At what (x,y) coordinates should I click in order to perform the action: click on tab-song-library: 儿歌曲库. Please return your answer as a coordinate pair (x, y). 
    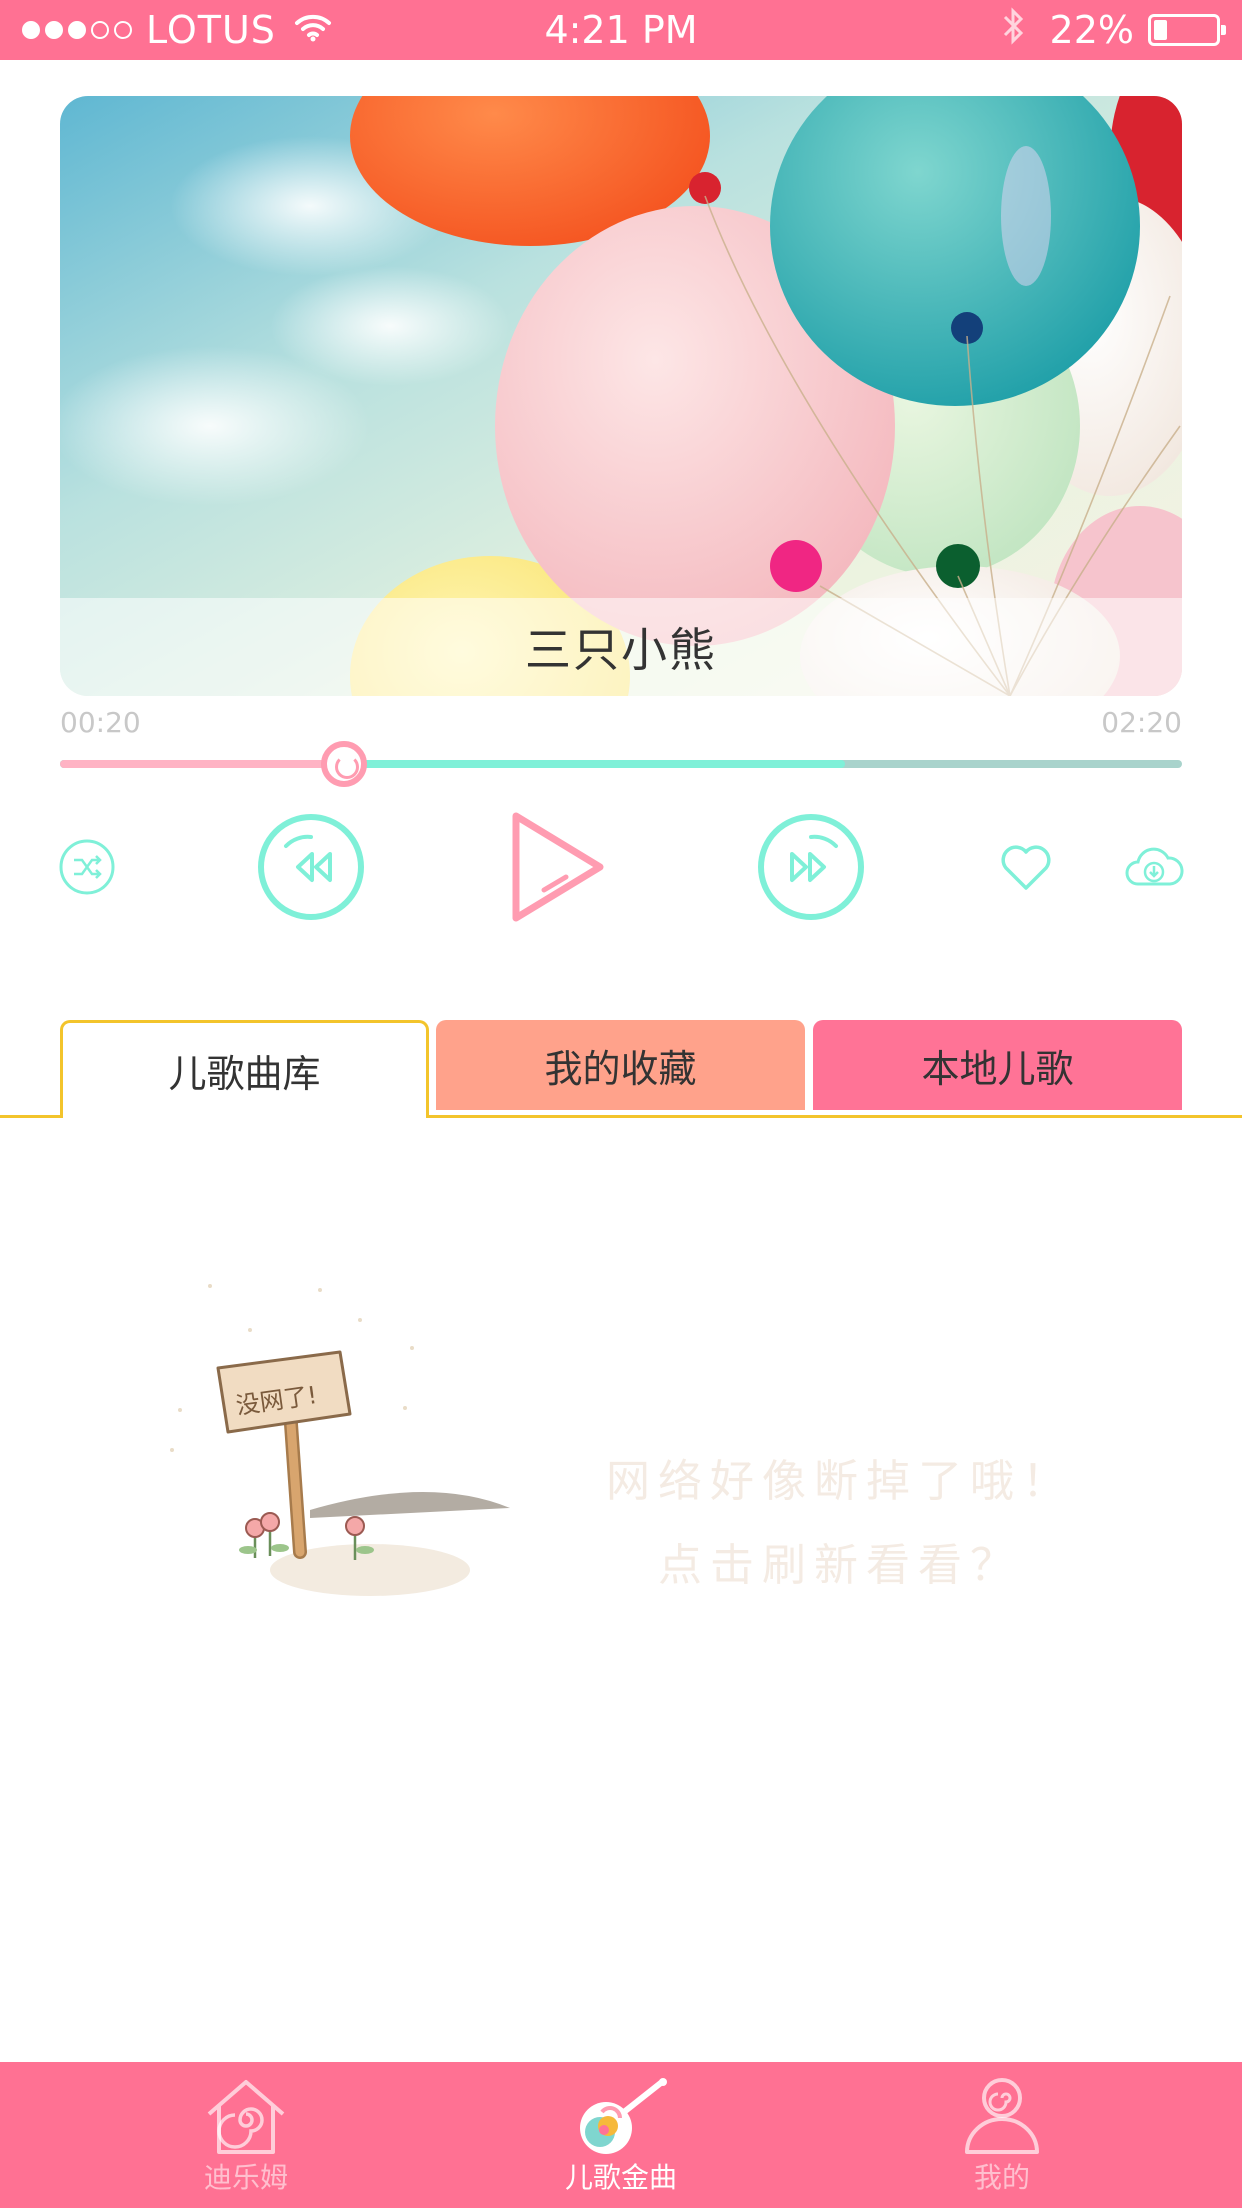
    Looking at the image, I should click on (244, 1069).